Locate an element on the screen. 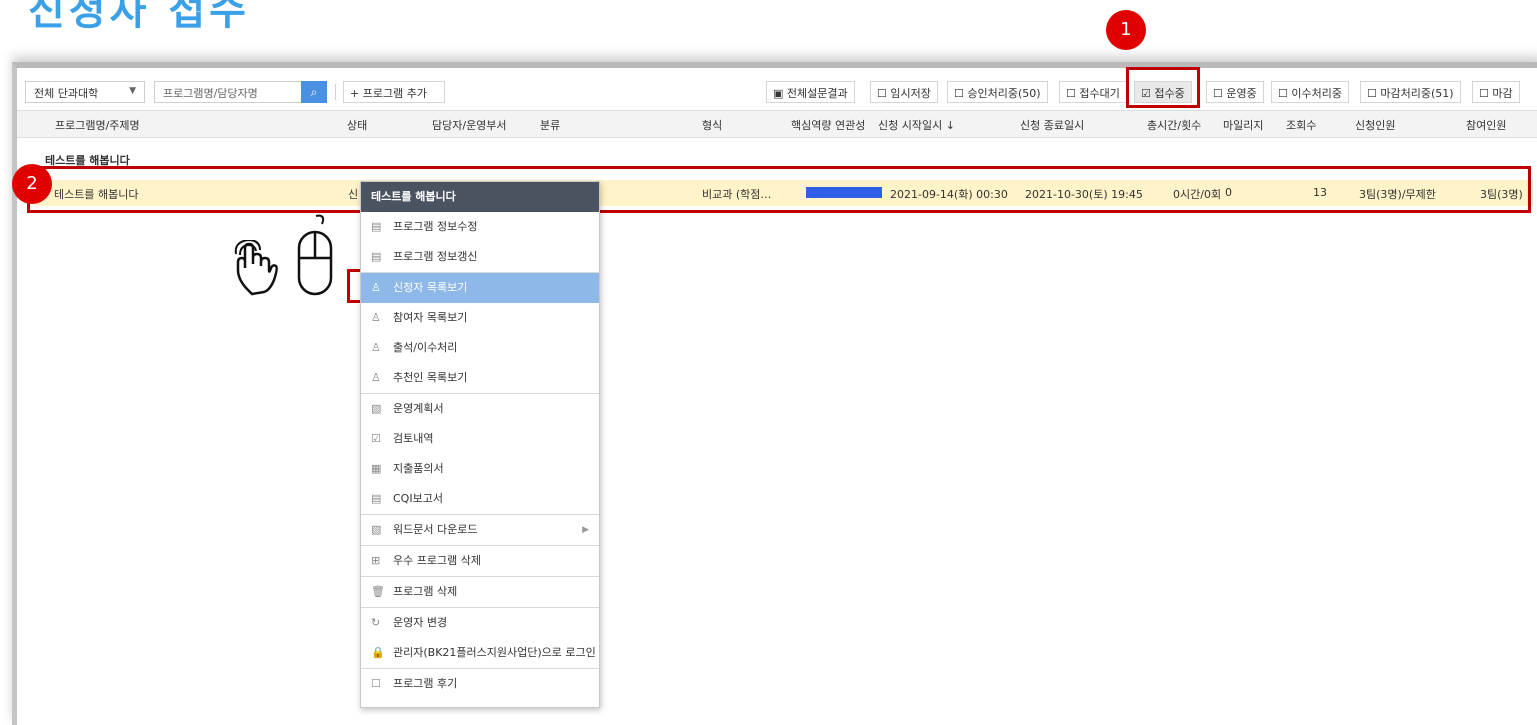 The width and height of the screenshot is (1537, 725). menu-label: 워드문서 다운로드 is located at coordinates (435, 529).